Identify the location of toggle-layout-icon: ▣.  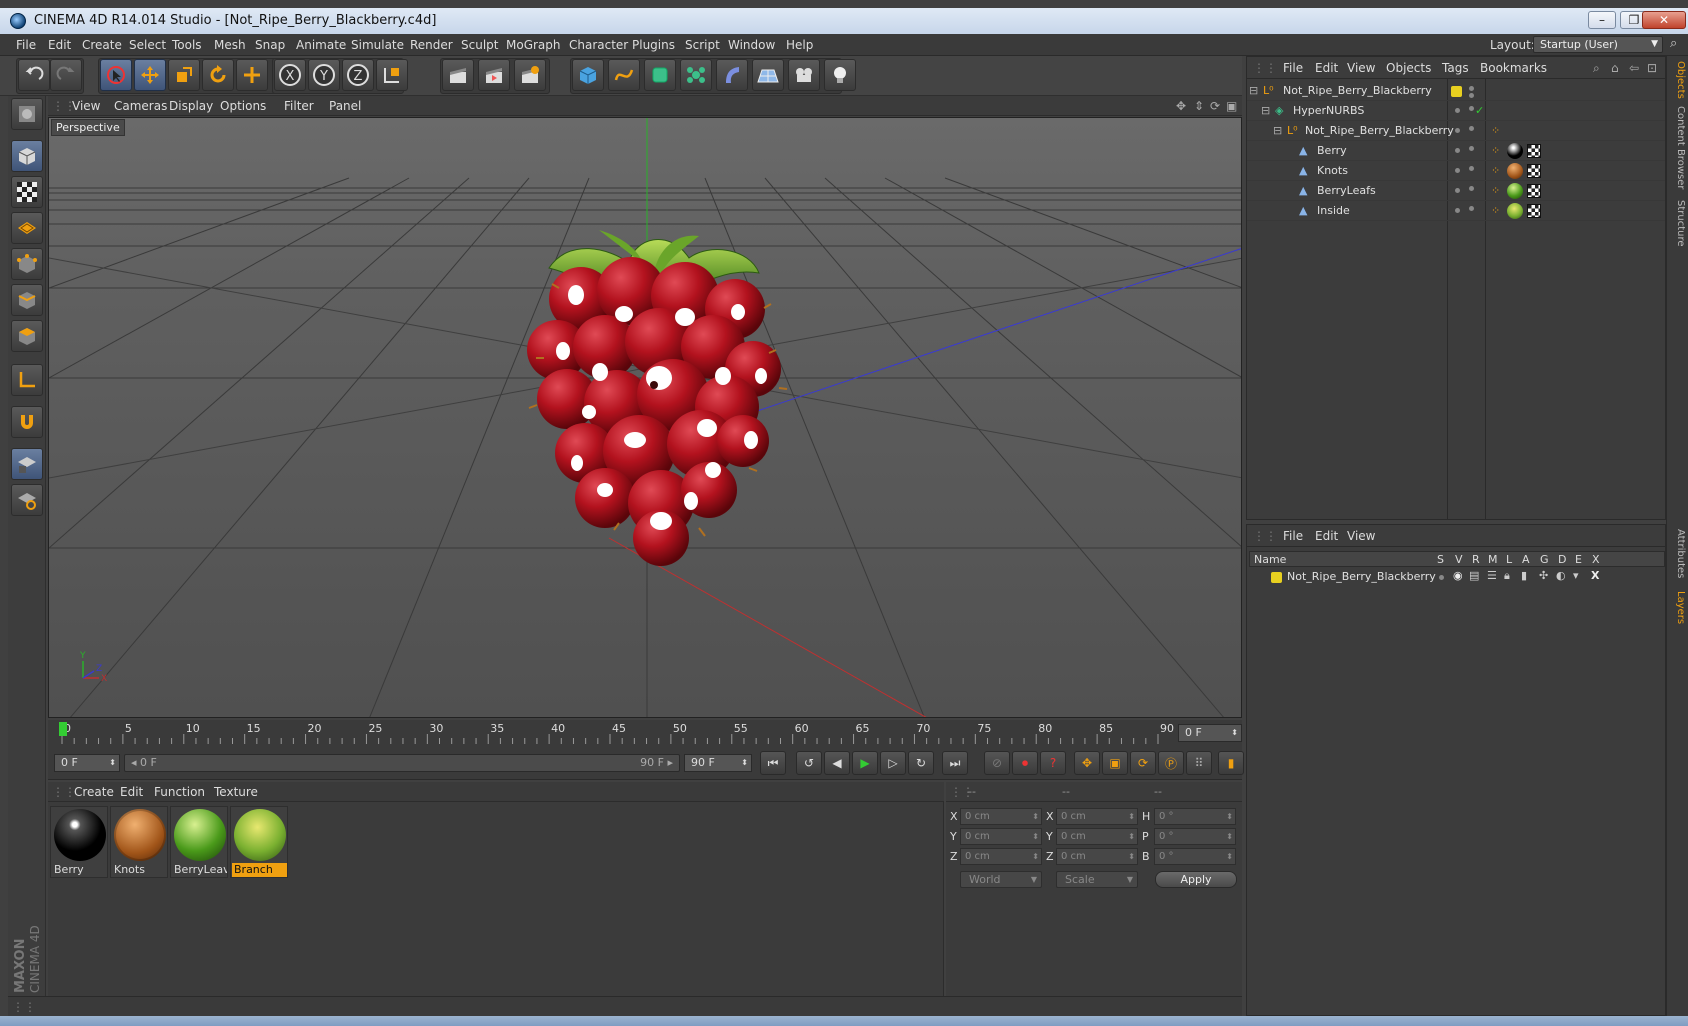
(1231, 106).